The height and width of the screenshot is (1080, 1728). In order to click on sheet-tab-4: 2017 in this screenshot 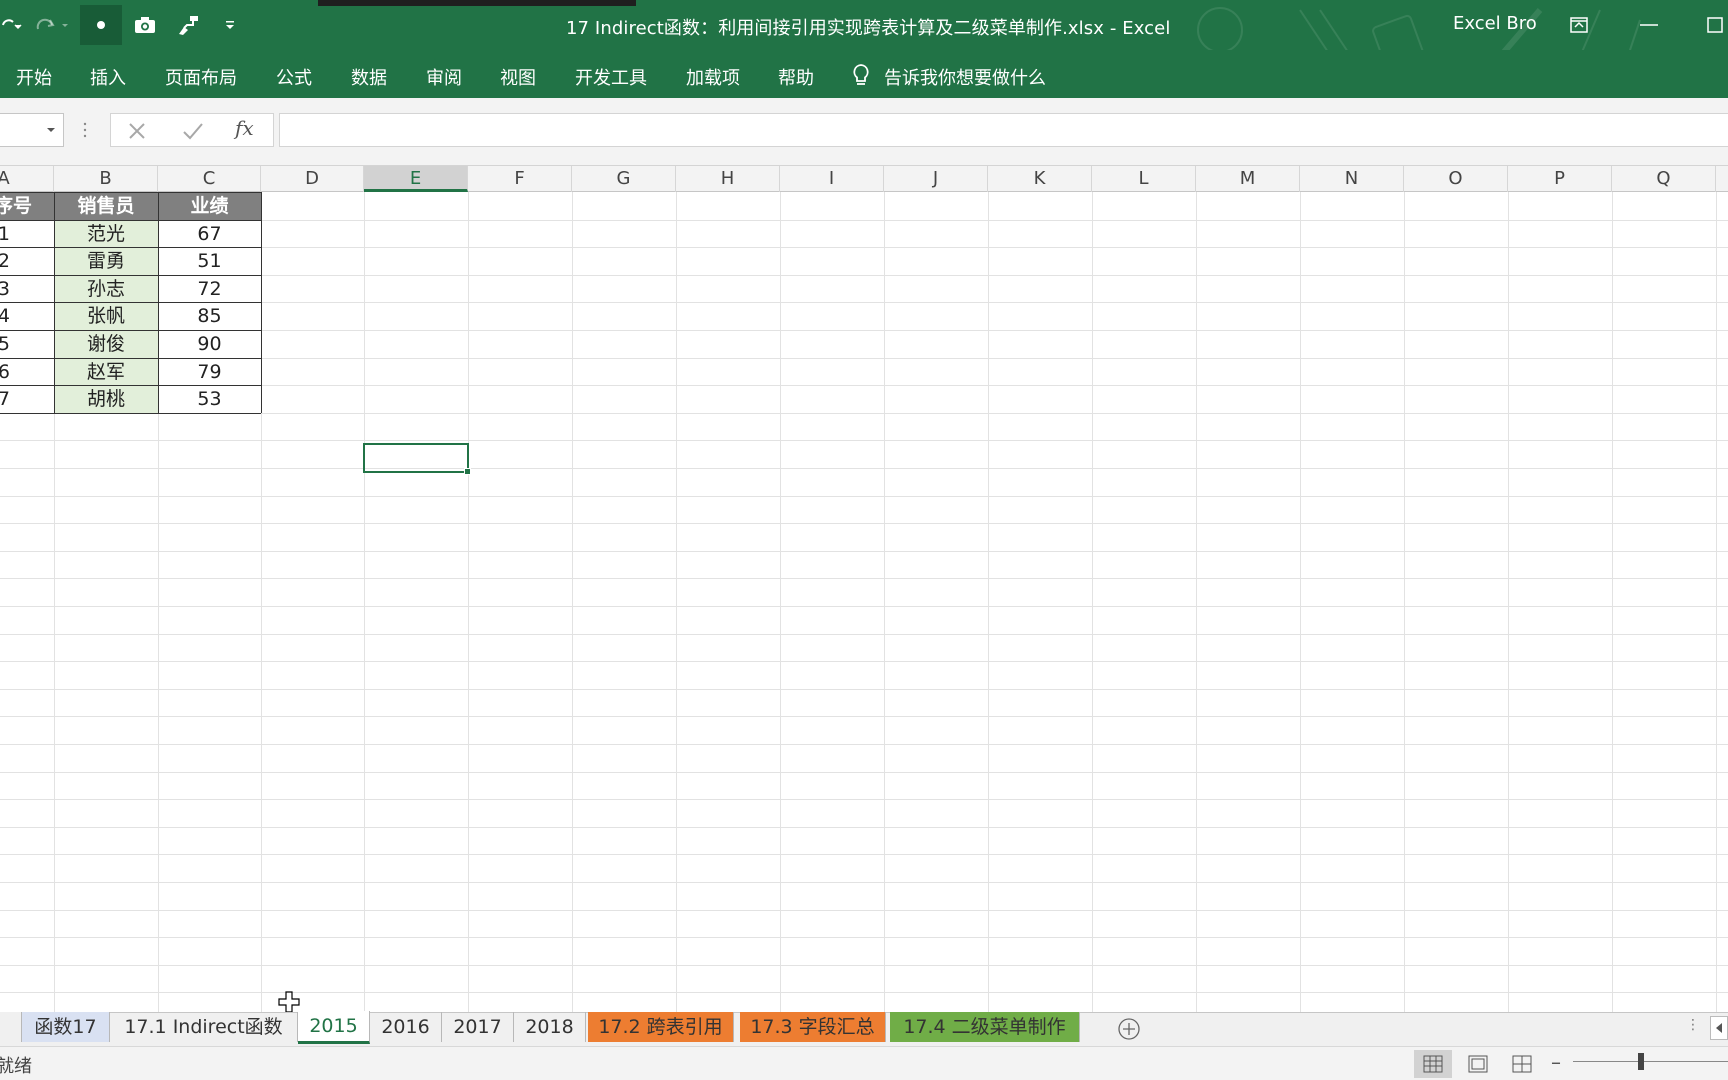, I will do `click(478, 1027)`.